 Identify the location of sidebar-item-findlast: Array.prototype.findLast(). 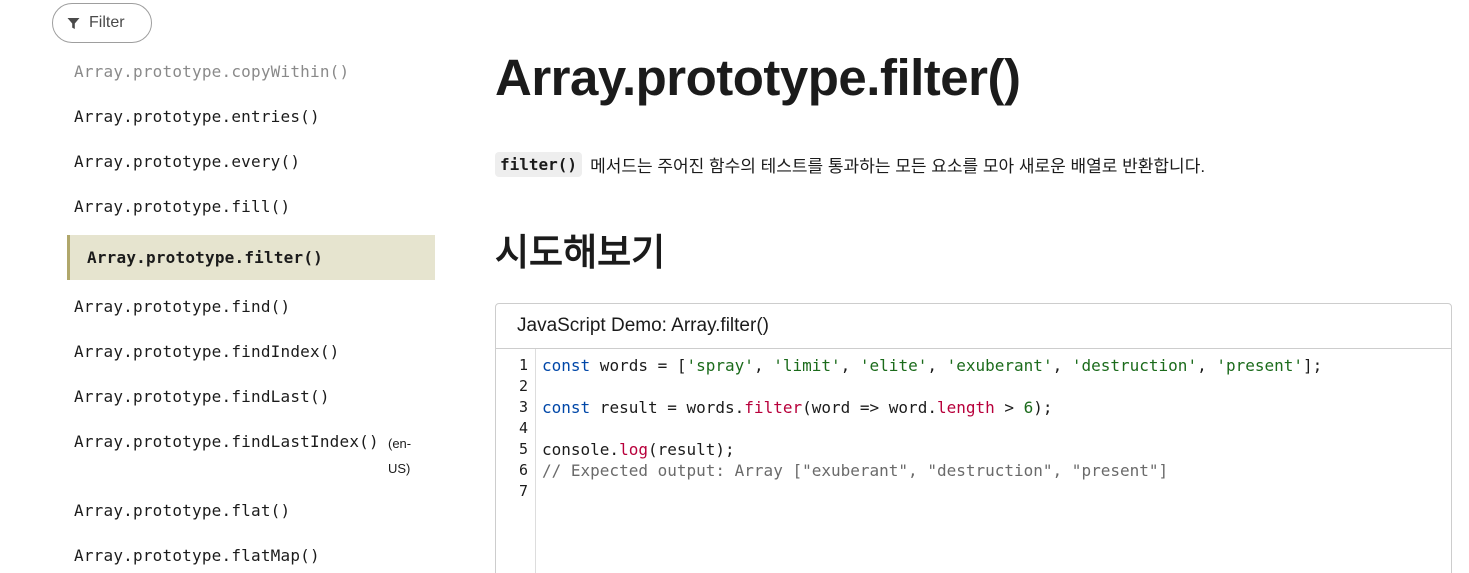
(202, 396).